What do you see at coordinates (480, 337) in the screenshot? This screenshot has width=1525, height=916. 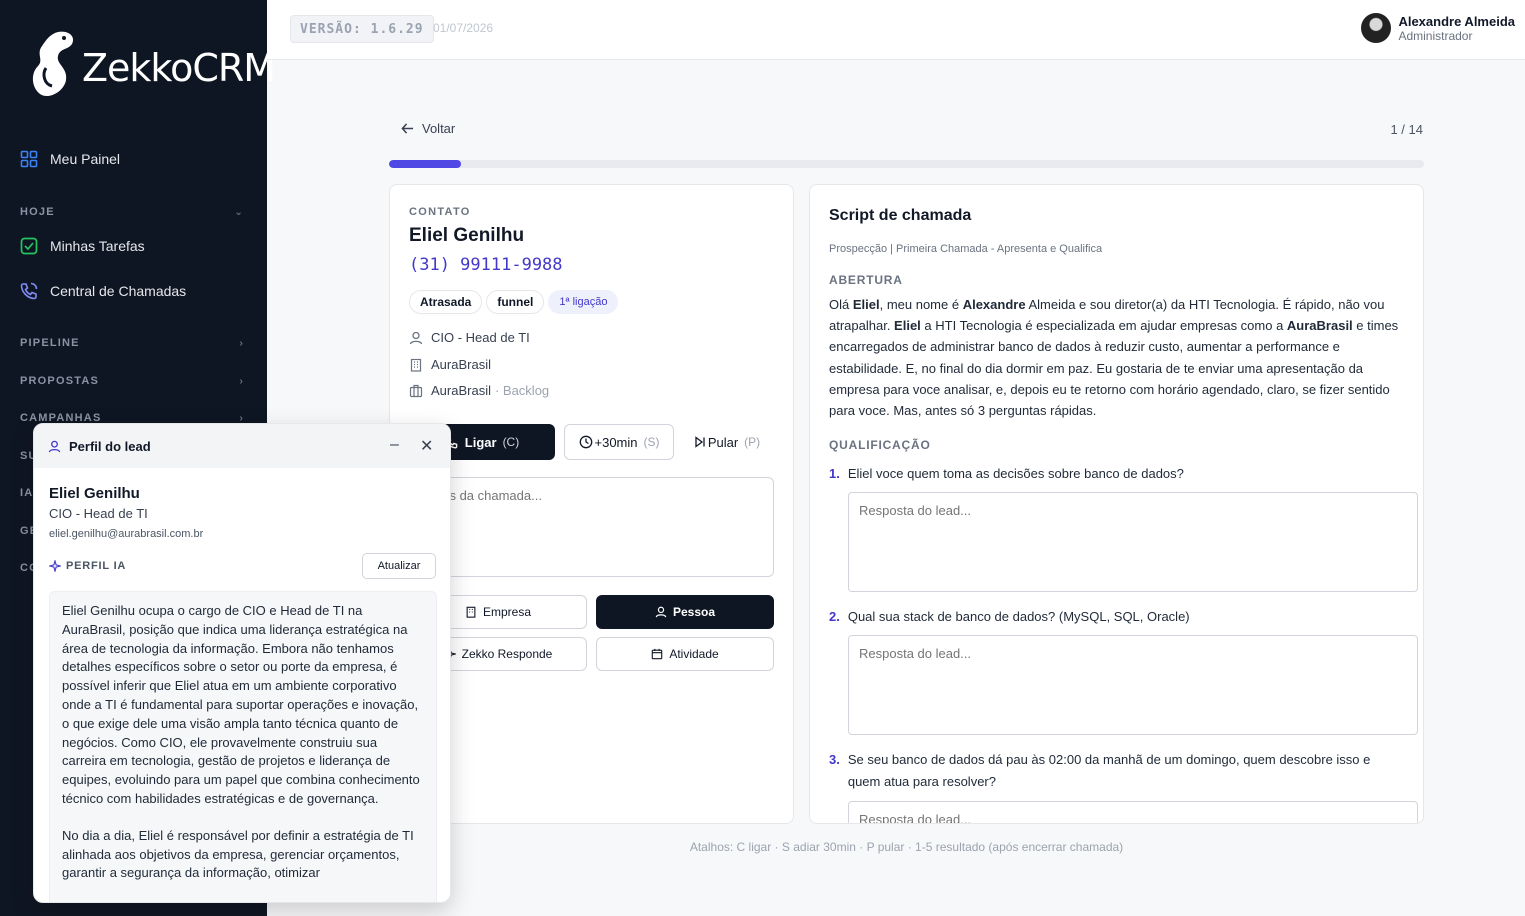 I see `contact-role: CIO - Head de TI` at bounding box center [480, 337].